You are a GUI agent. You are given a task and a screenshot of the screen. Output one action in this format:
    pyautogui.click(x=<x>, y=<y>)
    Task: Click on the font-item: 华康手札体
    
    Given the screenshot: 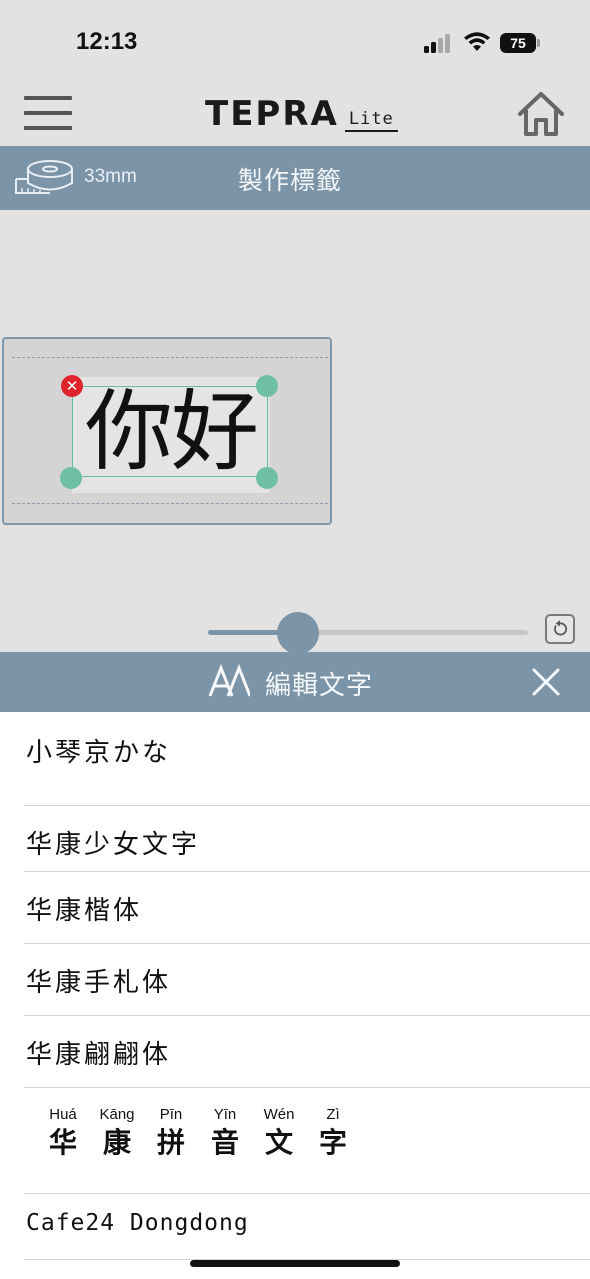 What is the action you would take?
    pyautogui.click(x=307, y=980)
    